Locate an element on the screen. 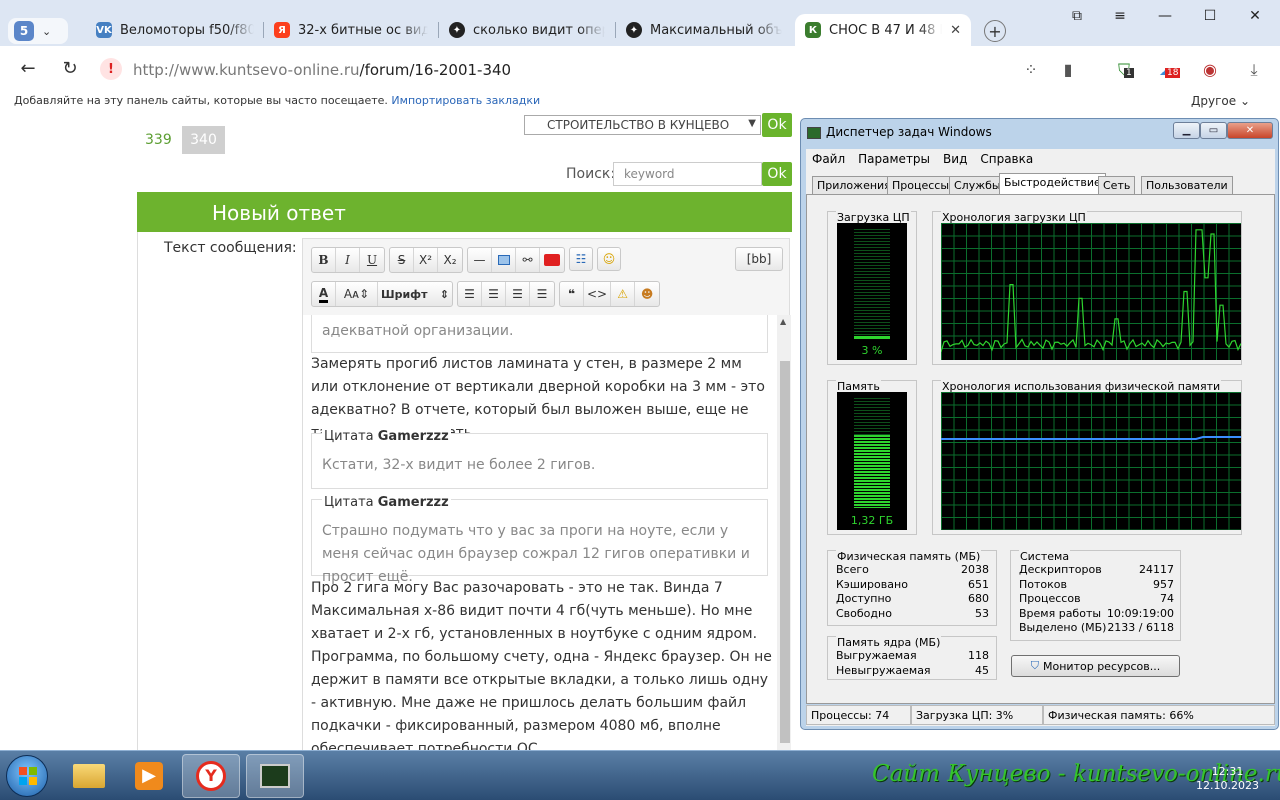  import-bookmarks-link: Импортировать закладки is located at coordinates (465, 100).